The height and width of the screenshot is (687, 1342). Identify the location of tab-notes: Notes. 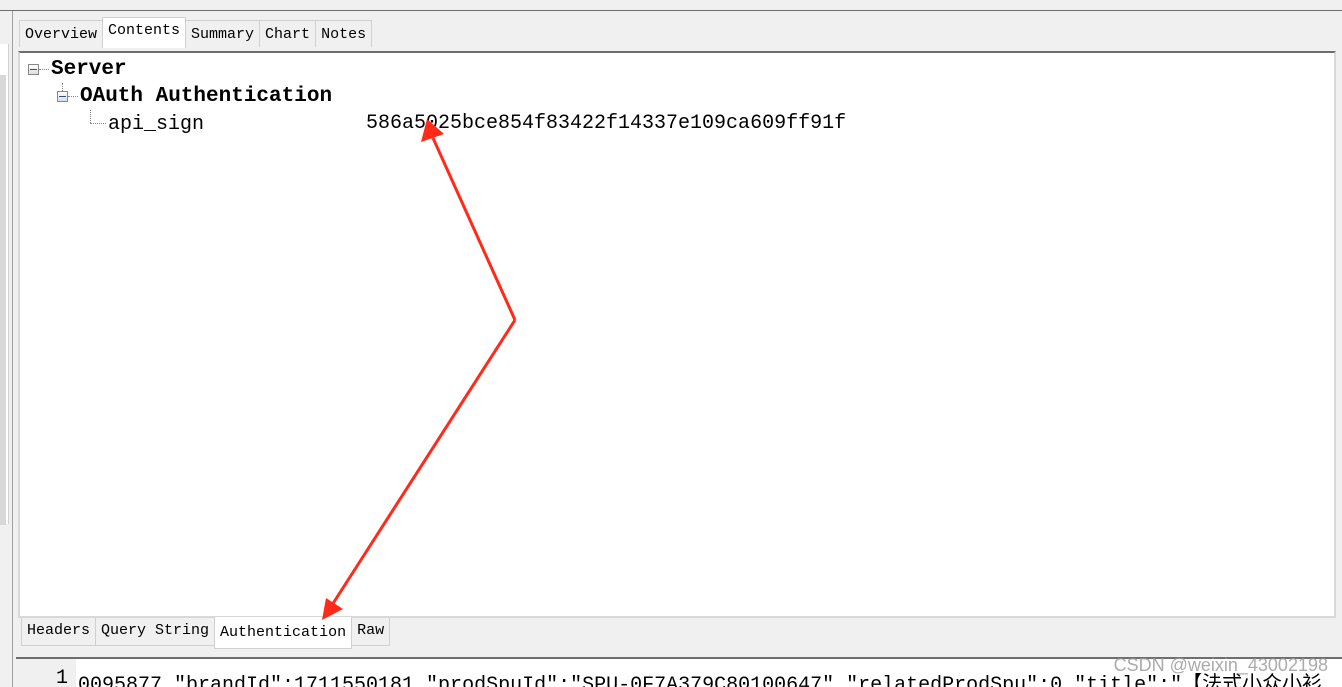
(344, 33).